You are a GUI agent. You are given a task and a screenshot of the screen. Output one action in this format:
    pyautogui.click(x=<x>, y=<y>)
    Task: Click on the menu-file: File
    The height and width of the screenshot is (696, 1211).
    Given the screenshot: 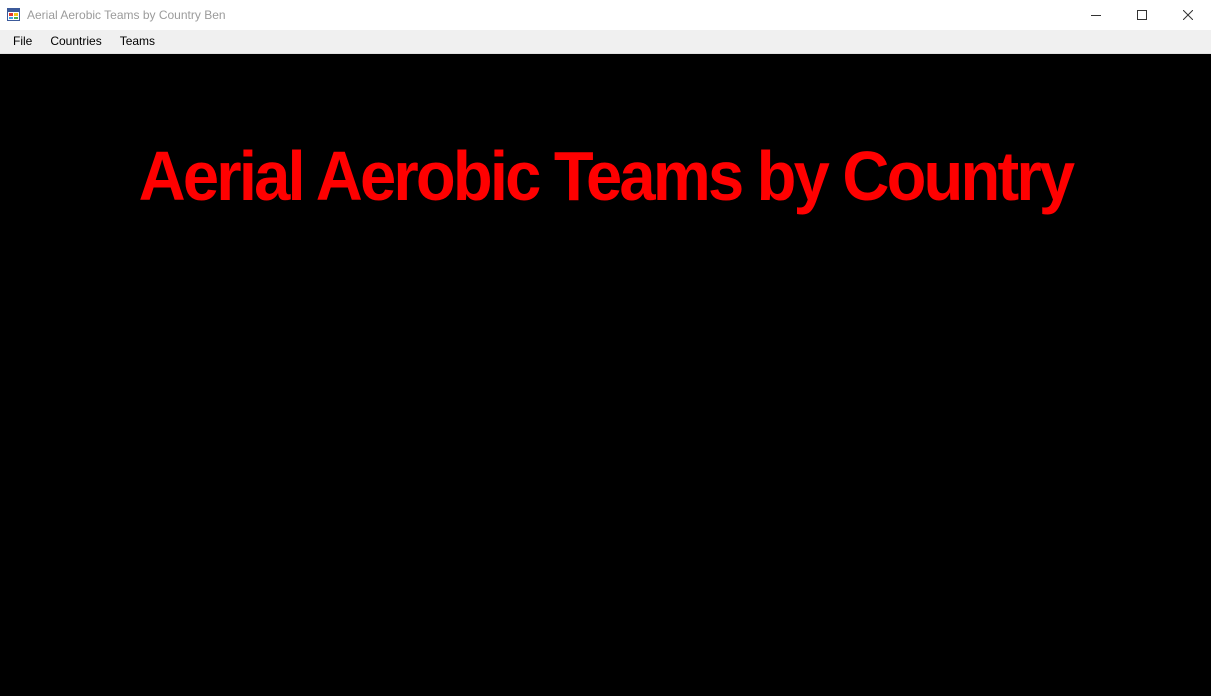 What is the action you would take?
    pyautogui.click(x=20, y=41)
    